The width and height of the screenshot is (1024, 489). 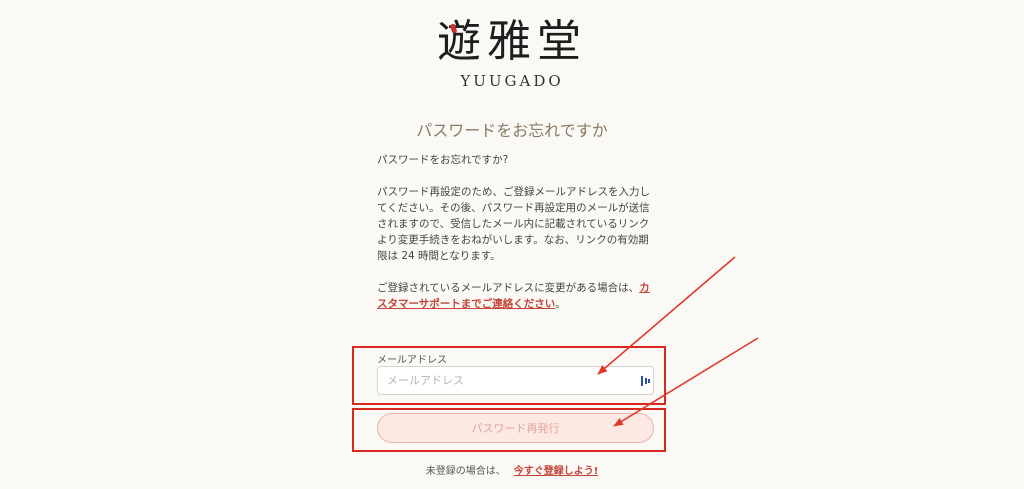 I want to click on arrow-to-email, so click(x=666, y=315).